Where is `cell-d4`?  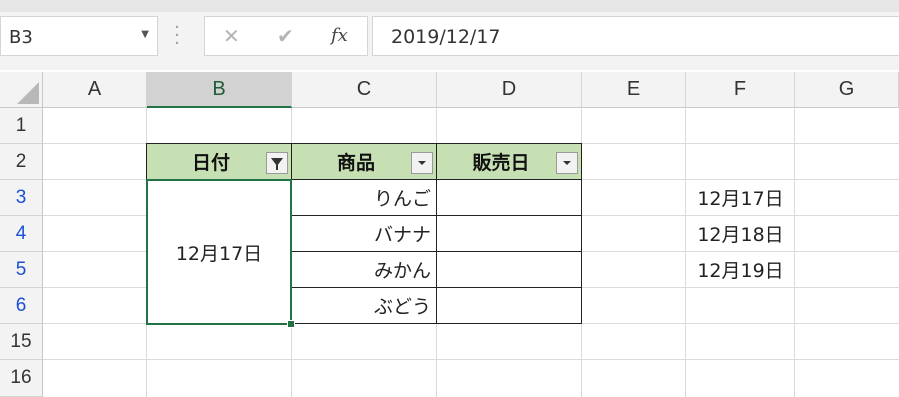 cell-d4 is located at coordinates (509, 233).